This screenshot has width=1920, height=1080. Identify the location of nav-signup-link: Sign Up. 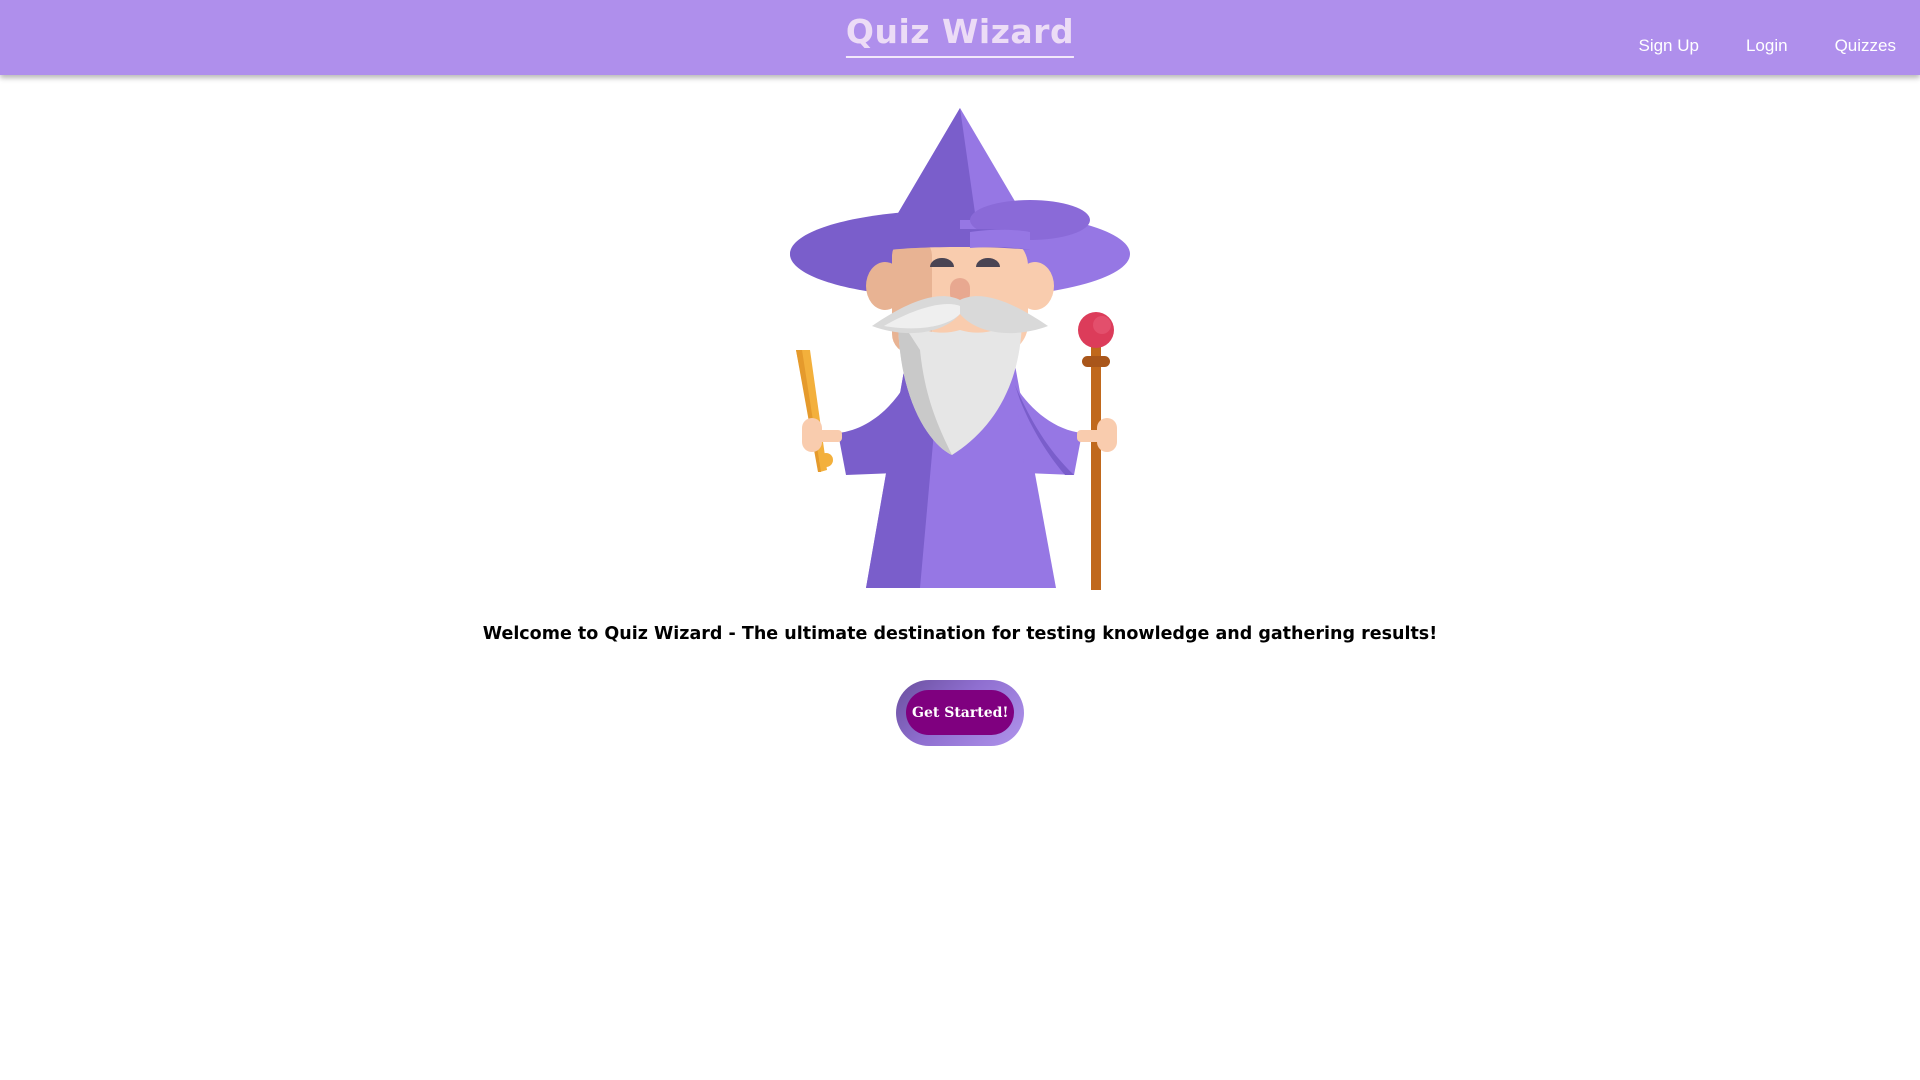
(1668, 46).